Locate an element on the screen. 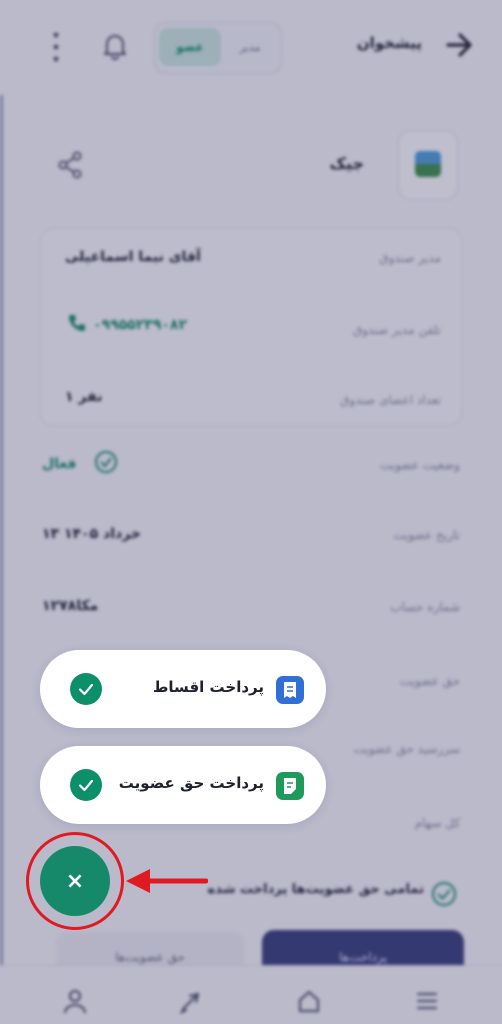  membership-fee-payment-label: پرداخت حق عضویت is located at coordinates (191, 783).